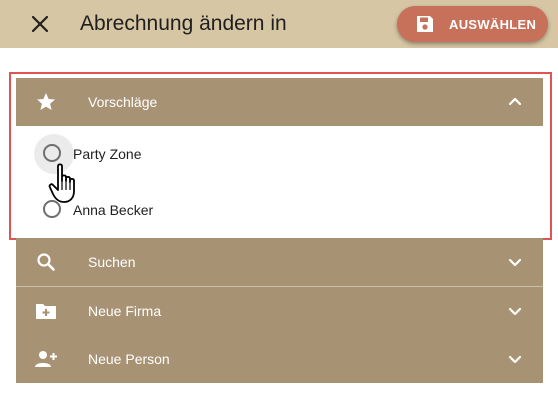  What do you see at coordinates (123, 102) in the screenshot?
I see `panel-suggestions-label: Vorschläge` at bounding box center [123, 102].